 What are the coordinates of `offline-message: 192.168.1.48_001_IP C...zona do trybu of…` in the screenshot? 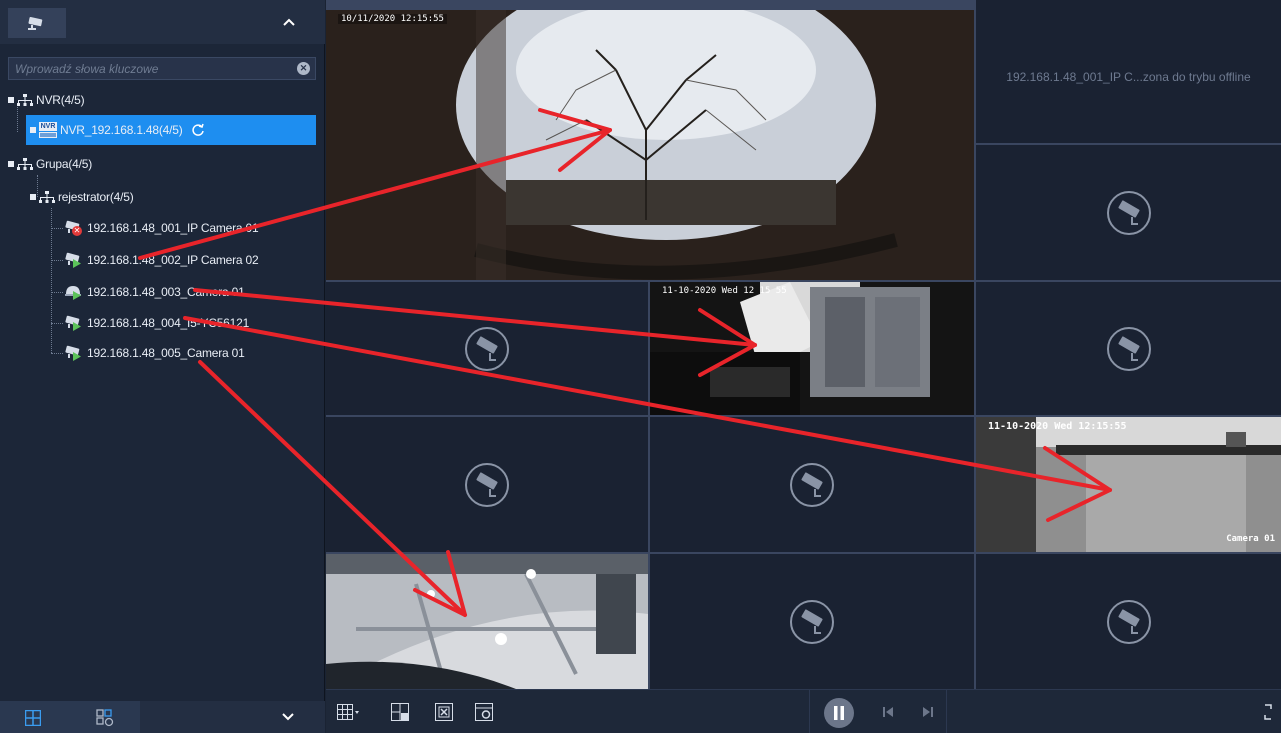 It's located at (1128, 77).